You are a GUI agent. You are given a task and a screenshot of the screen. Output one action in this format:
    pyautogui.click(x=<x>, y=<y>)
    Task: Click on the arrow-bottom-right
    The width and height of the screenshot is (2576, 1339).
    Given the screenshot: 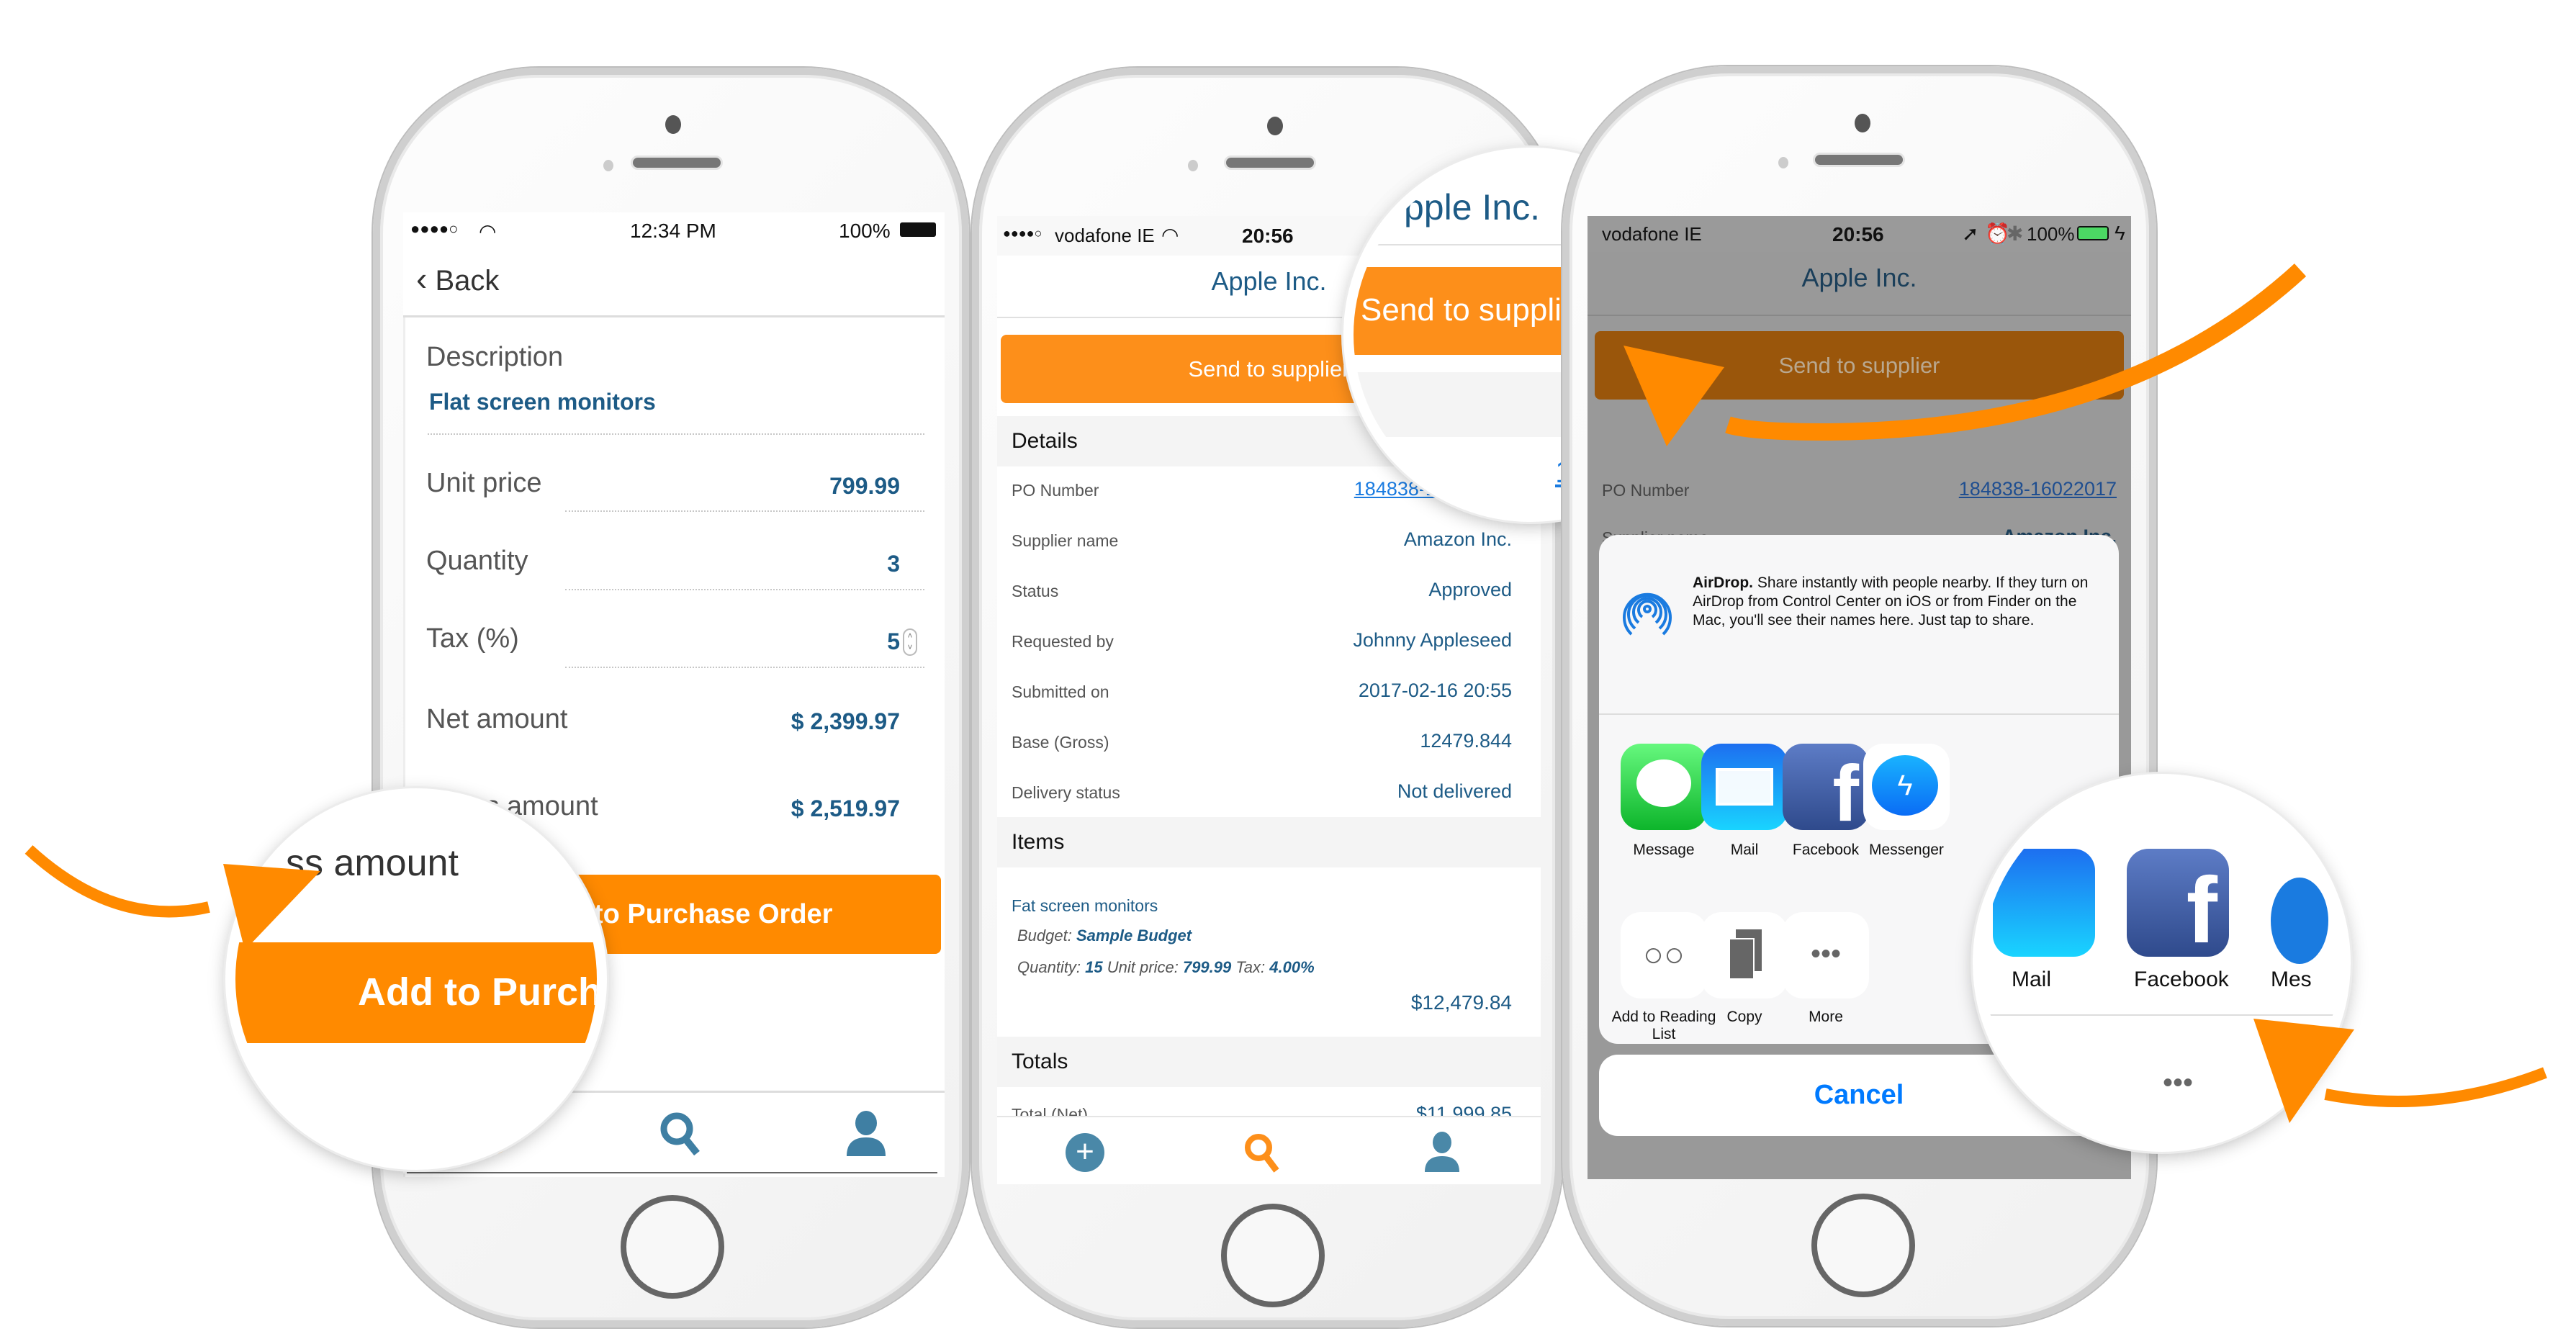 What is the action you would take?
    pyautogui.click(x=2435, y=1087)
    